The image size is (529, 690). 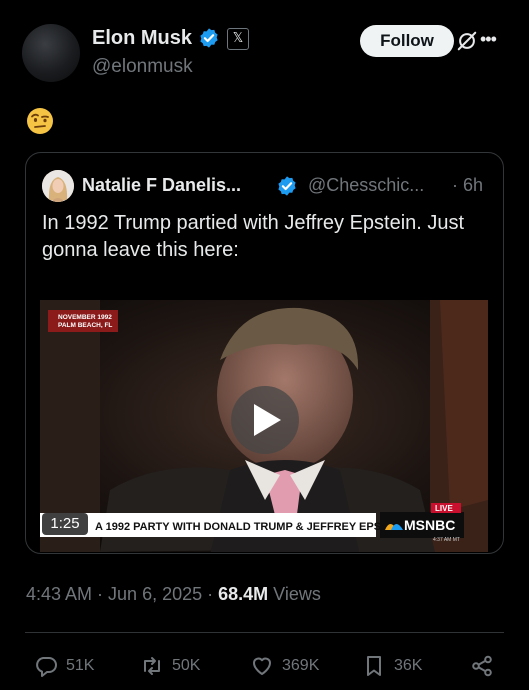 What do you see at coordinates (407, 41) in the screenshot?
I see `follow-button: Follow` at bounding box center [407, 41].